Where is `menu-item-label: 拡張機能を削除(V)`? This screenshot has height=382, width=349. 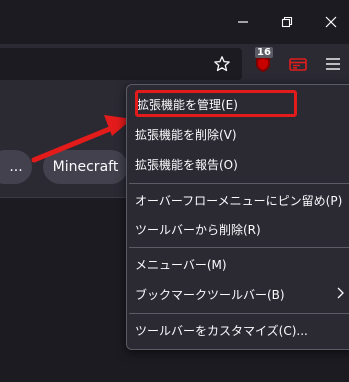
menu-item-label: 拡張機能を削除(V) is located at coordinates (186, 134).